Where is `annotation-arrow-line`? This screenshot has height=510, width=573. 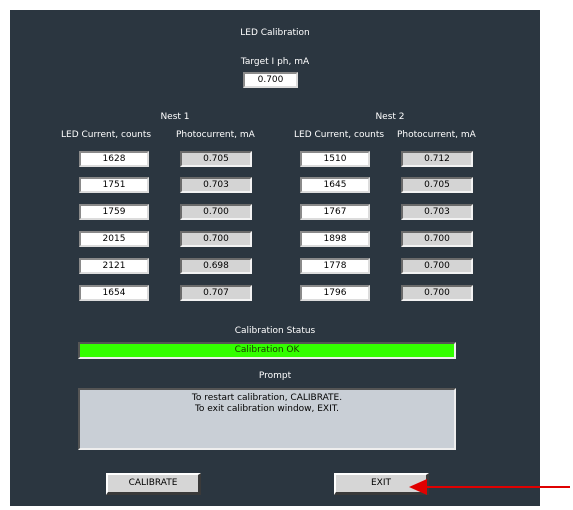 annotation-arrow-line is located at coordinates (497, 487).